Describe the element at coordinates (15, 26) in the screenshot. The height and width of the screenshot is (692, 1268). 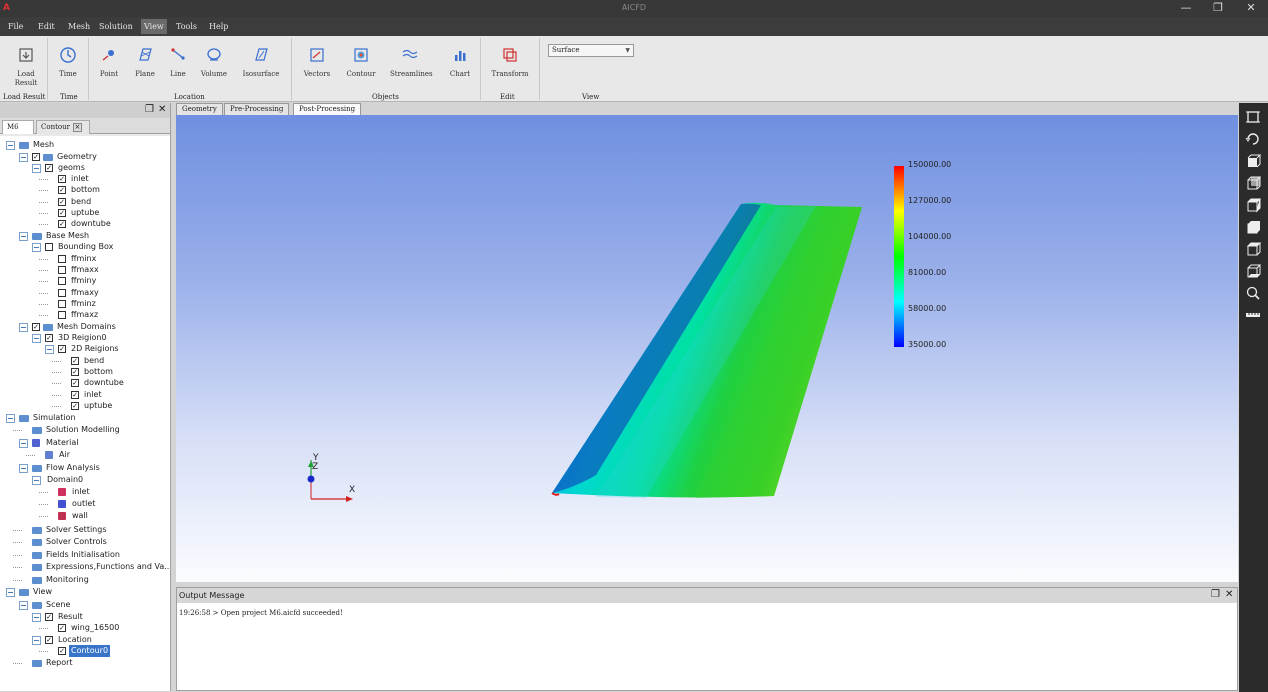
I see `menu-file: File` at that location.